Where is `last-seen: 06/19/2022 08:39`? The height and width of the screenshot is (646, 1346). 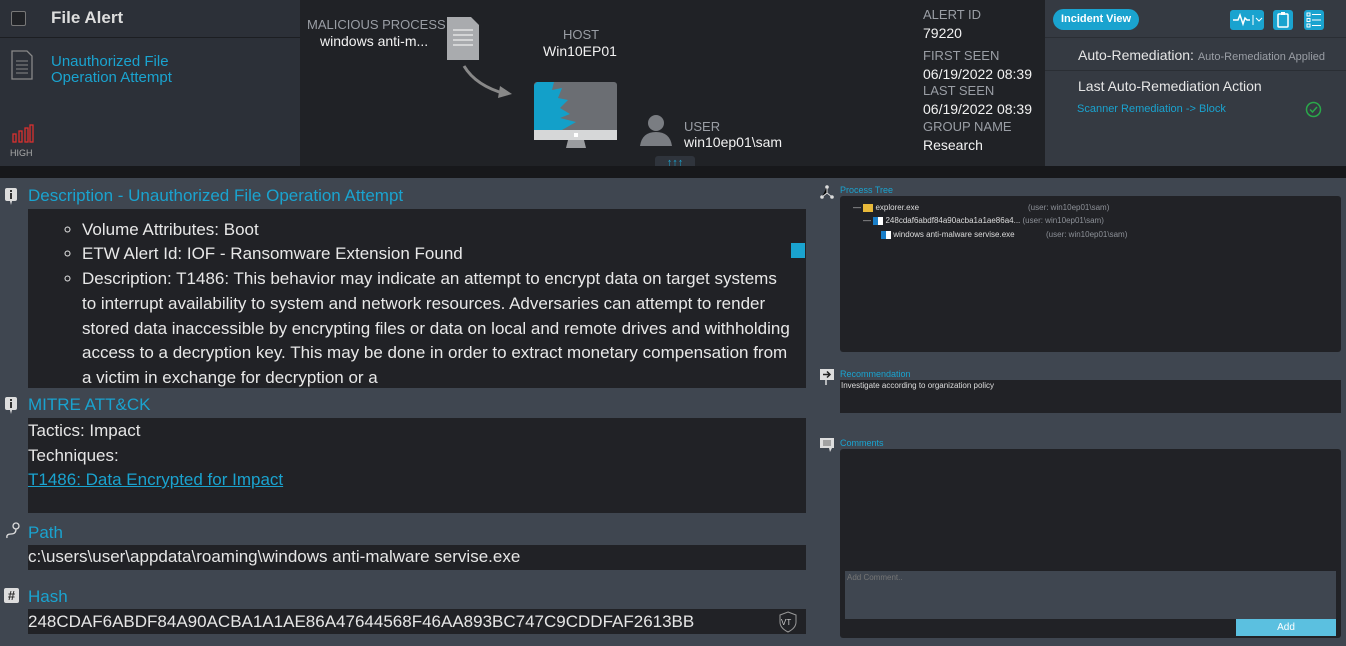 last-seen: 06/19/2022 08:39 is located at coordinates (977, 109).